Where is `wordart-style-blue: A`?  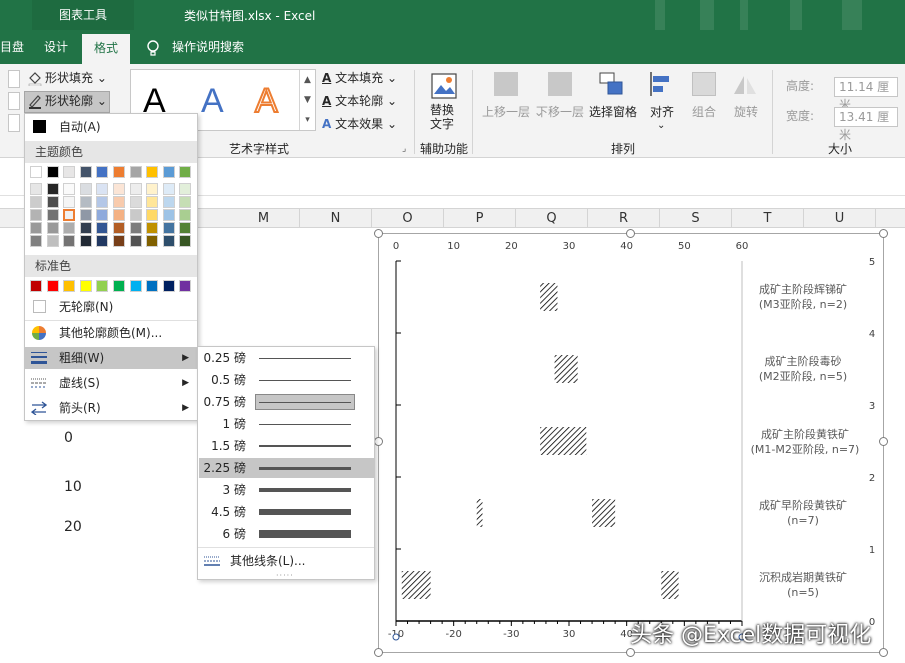 wordart-style-blue: A is located at coordinates (212, 101).